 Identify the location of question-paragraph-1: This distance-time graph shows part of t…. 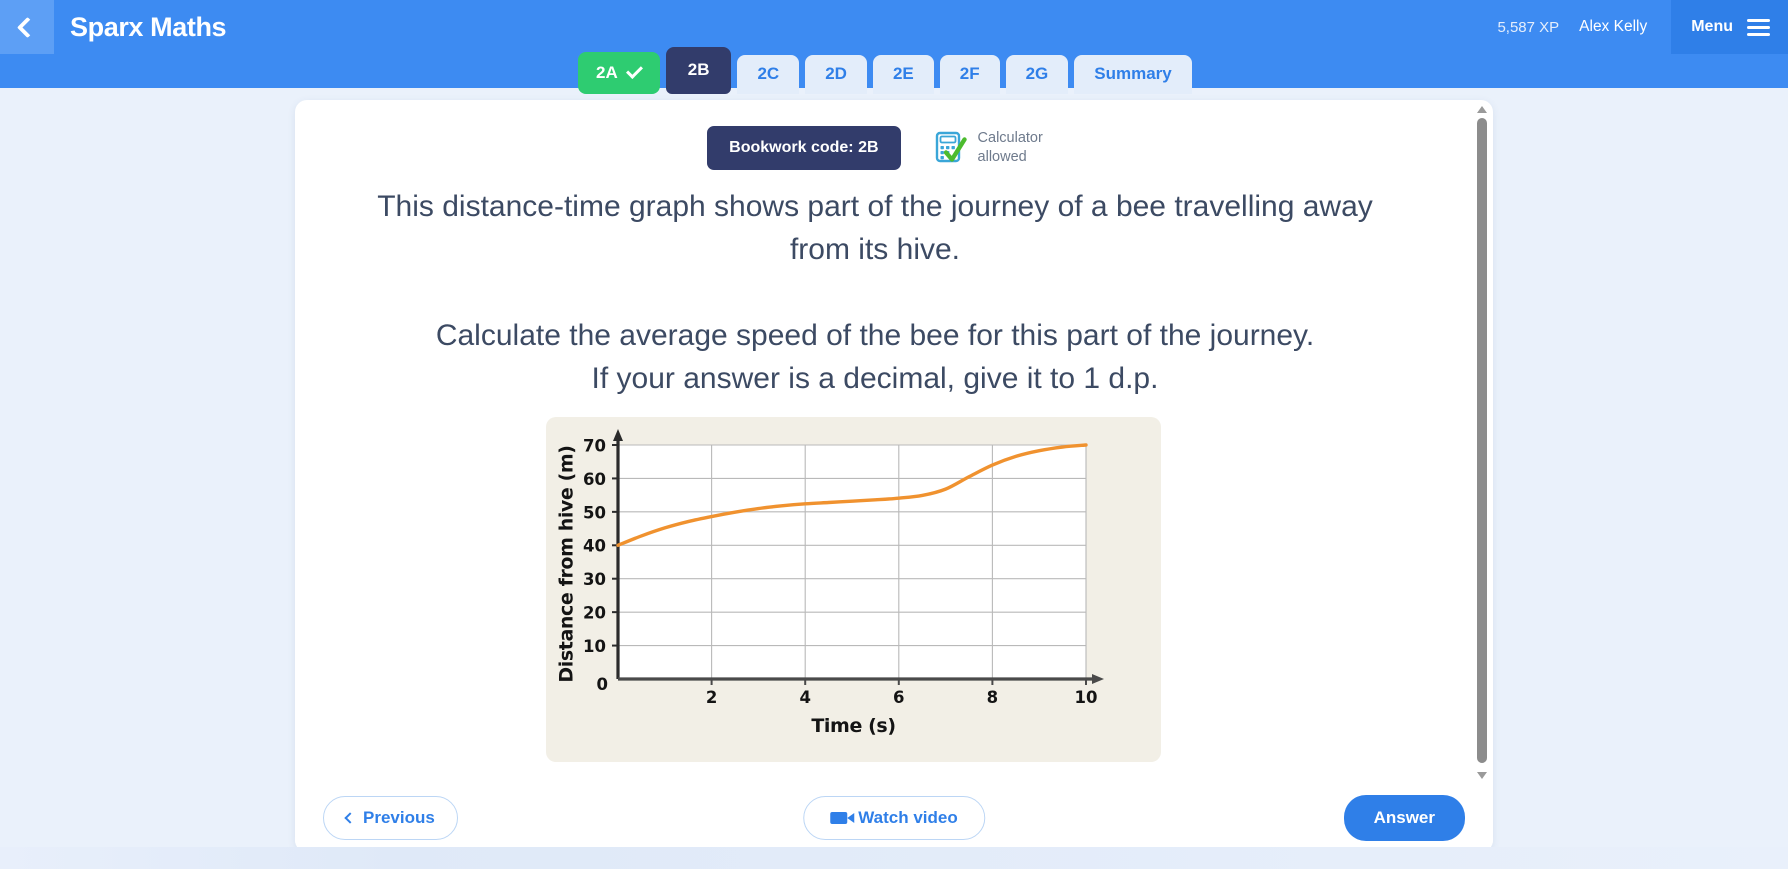
(875, 228).